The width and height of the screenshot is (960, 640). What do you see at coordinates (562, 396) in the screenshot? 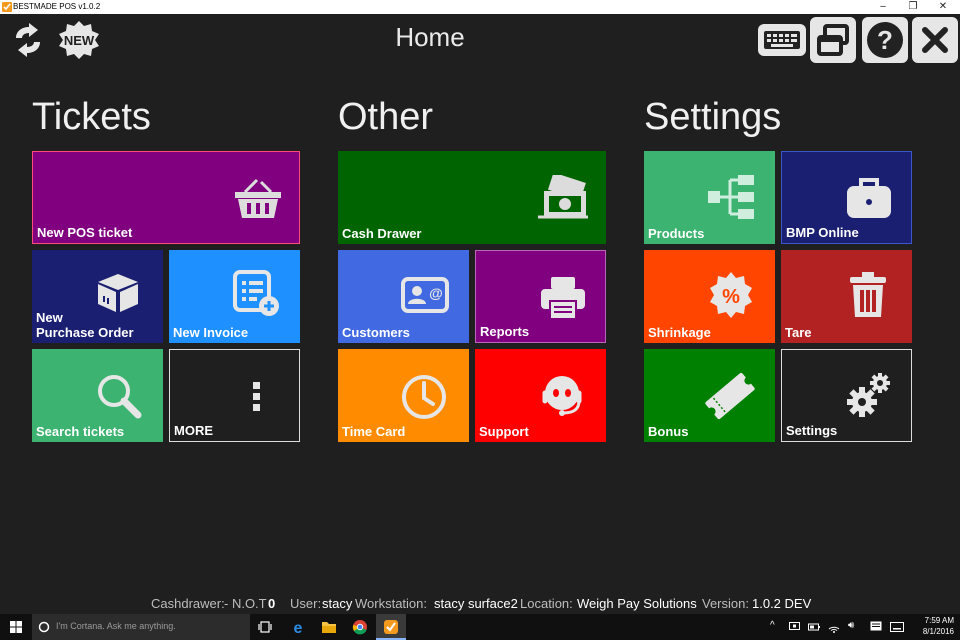
I see `headset-icon` at bounding box center [562, 396].